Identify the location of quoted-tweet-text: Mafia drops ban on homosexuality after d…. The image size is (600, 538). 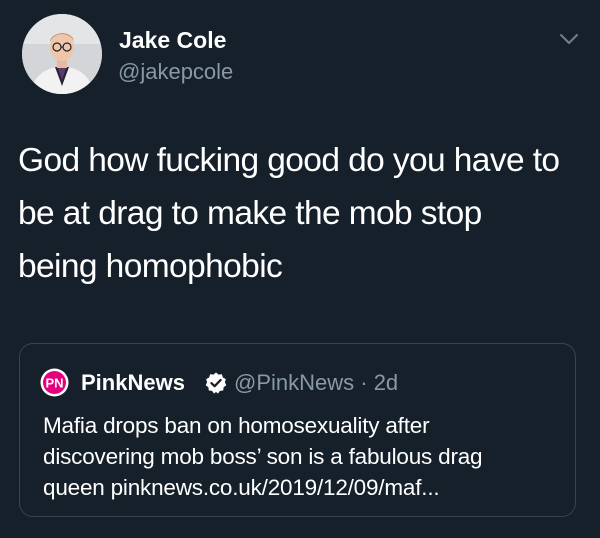
(303, 456).